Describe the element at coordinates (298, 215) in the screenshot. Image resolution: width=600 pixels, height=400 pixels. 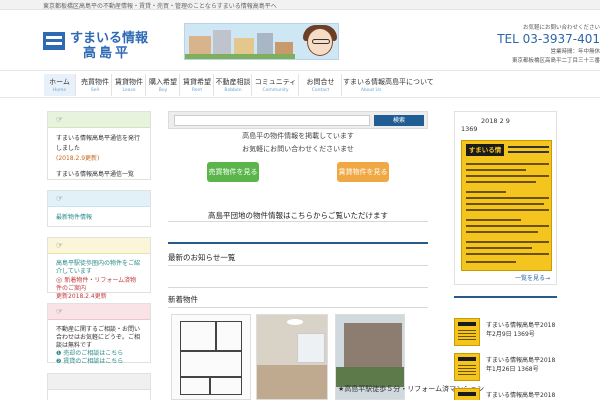
I see `notice-link: 高島平団地の物件情報はこちらからご覧いただけます` at that location.